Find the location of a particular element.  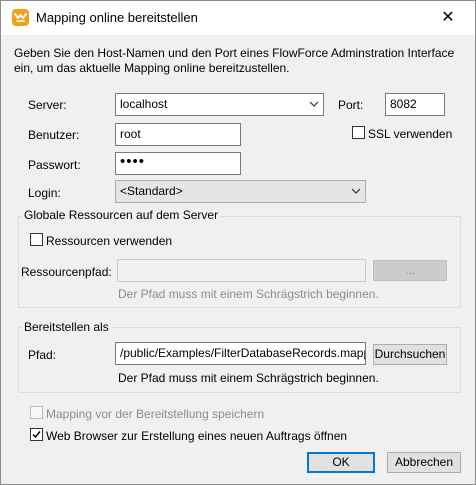

login-combobox: <Standard> is located at coordinates (240, 191).